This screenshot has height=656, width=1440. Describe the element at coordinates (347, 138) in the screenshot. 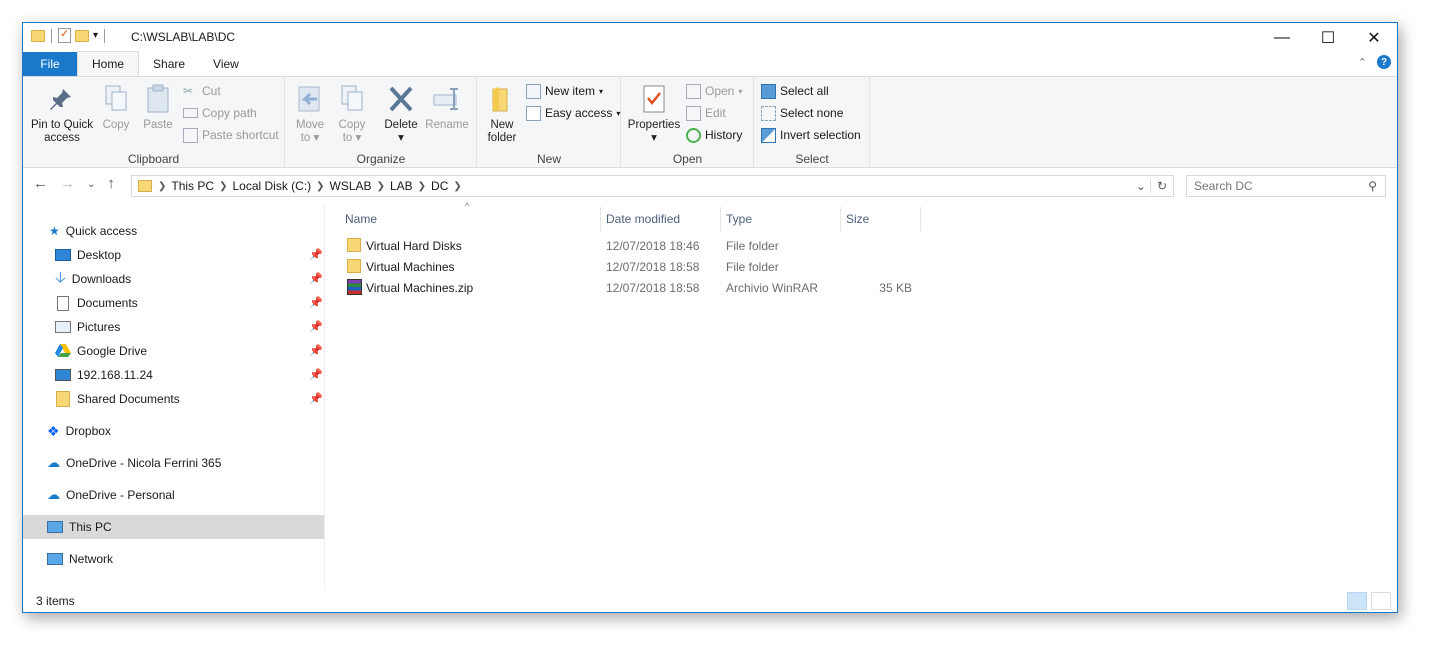

I see `copy-to-label-2: to` at that location.